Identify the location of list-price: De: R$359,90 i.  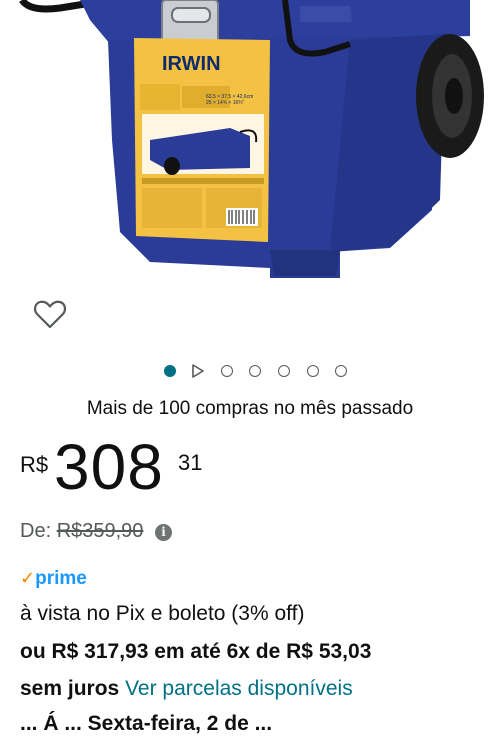
(96, 531).